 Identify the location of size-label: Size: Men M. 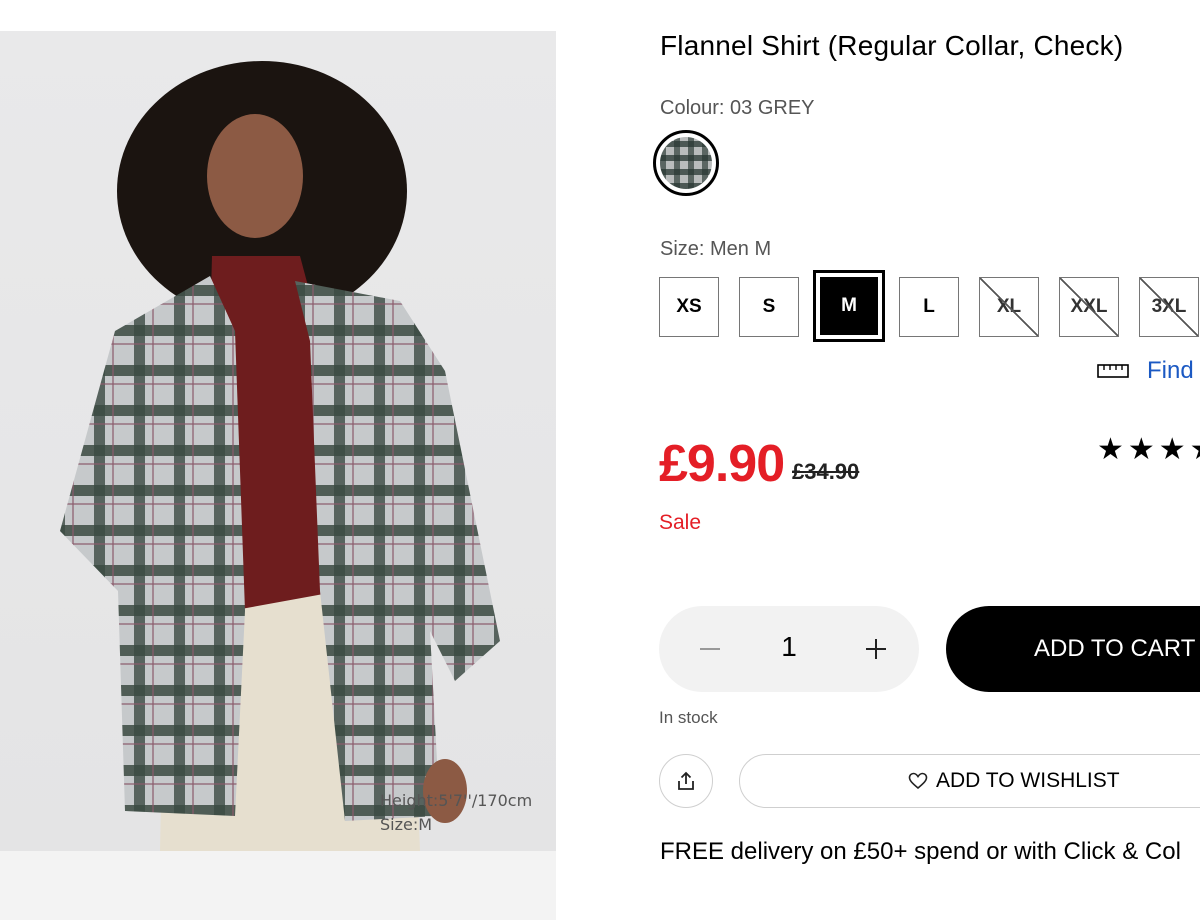
(716, 249).